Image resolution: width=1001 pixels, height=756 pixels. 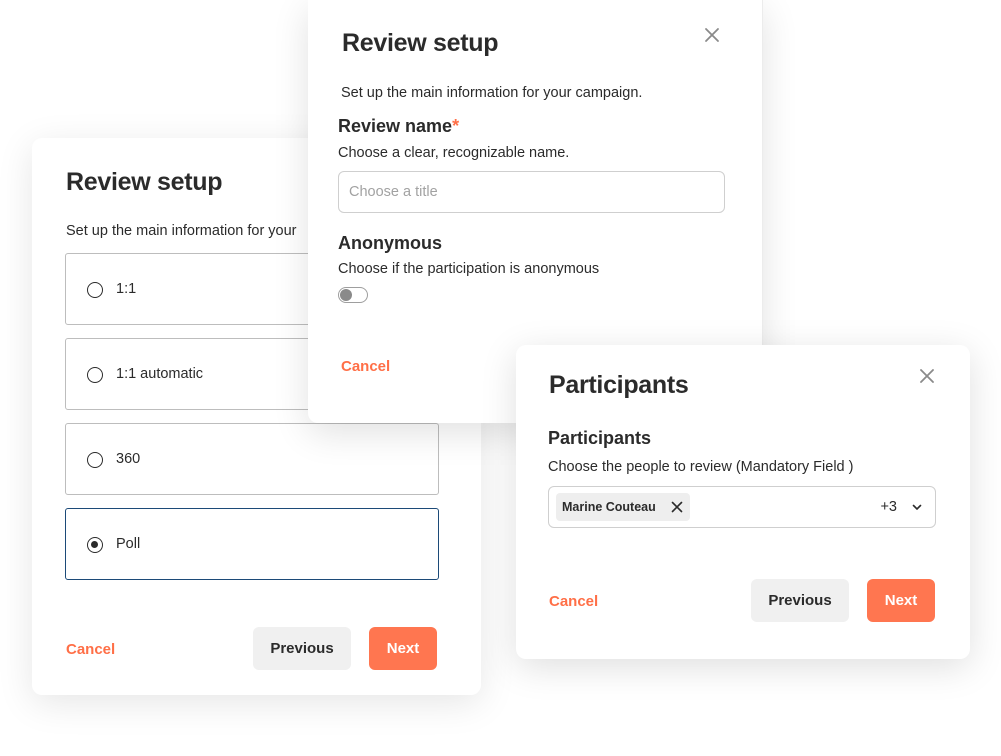 What do you see at coordinates (399, 126) in the screenshot?
I see `review-name-label: Review name*` at bounding box center [399, 126].